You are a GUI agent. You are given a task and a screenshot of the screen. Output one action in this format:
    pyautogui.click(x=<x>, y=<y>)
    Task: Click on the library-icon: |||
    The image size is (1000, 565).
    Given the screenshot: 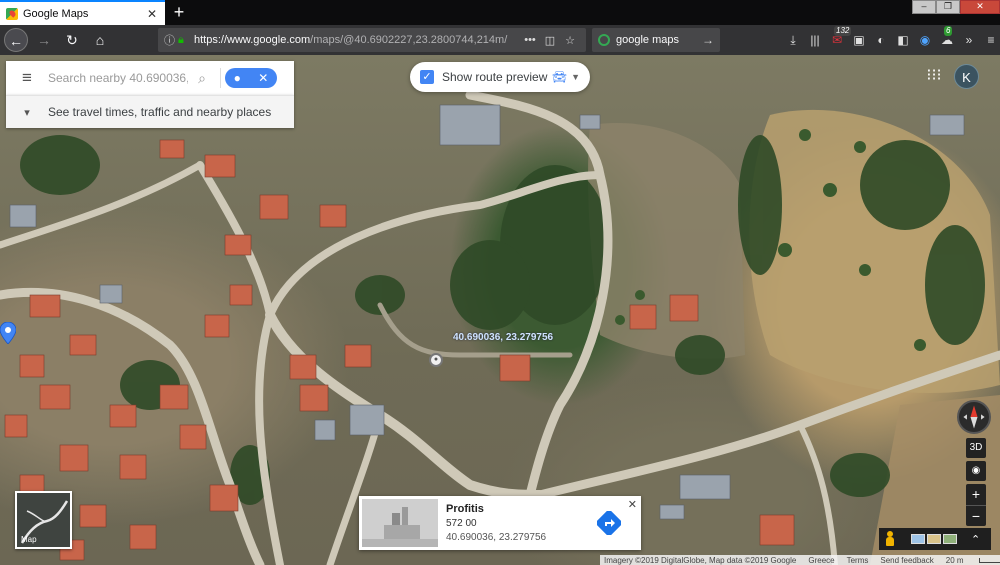 What is the action you would take?
    pyautogui.click(x=815, y=40)
    